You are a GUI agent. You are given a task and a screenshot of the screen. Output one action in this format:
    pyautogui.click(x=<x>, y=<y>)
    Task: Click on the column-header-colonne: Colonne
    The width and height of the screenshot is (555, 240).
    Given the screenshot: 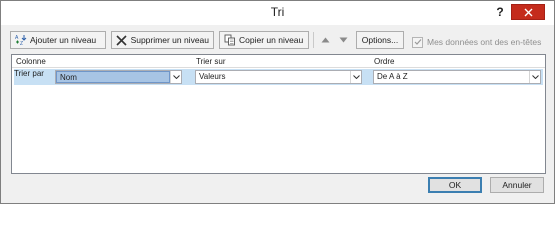 What is the action you would take?
    pyautogui.click(x=31, y=61)
    